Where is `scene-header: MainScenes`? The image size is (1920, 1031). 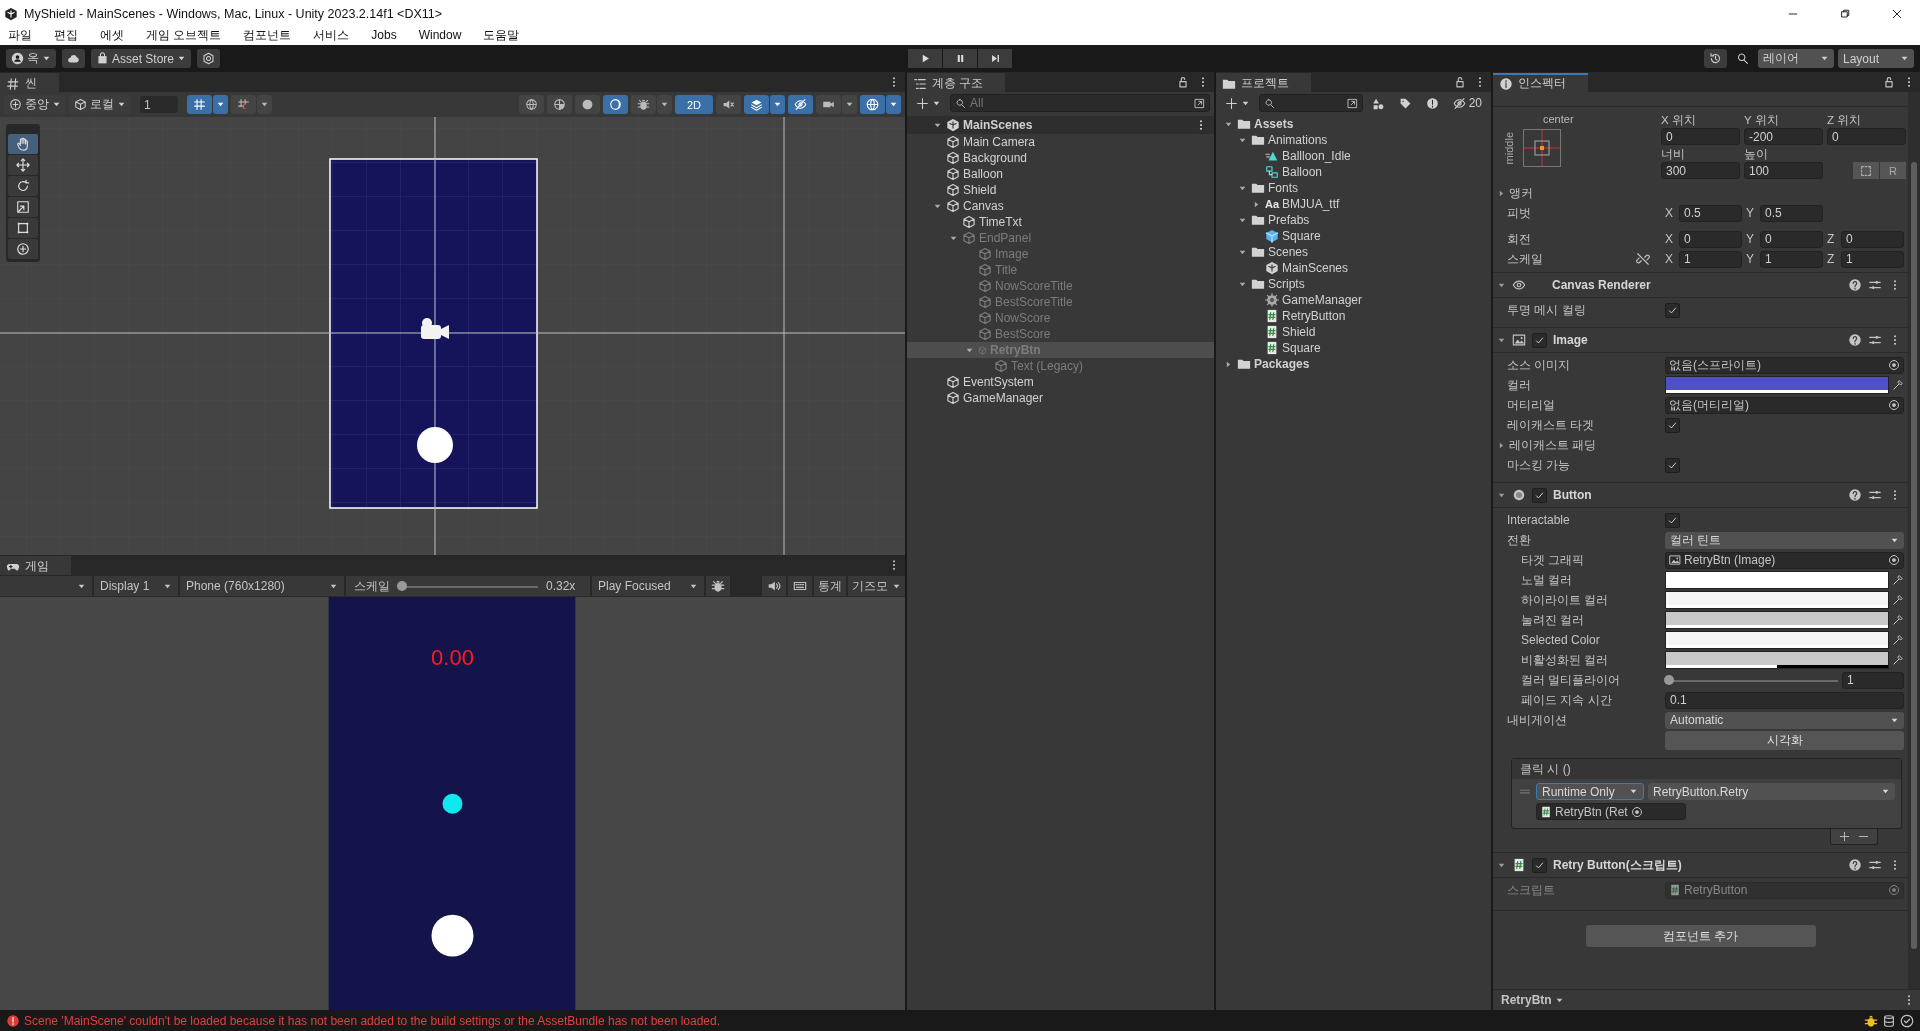
scene-header: MainScenes is located at coordinates (1060, 125).